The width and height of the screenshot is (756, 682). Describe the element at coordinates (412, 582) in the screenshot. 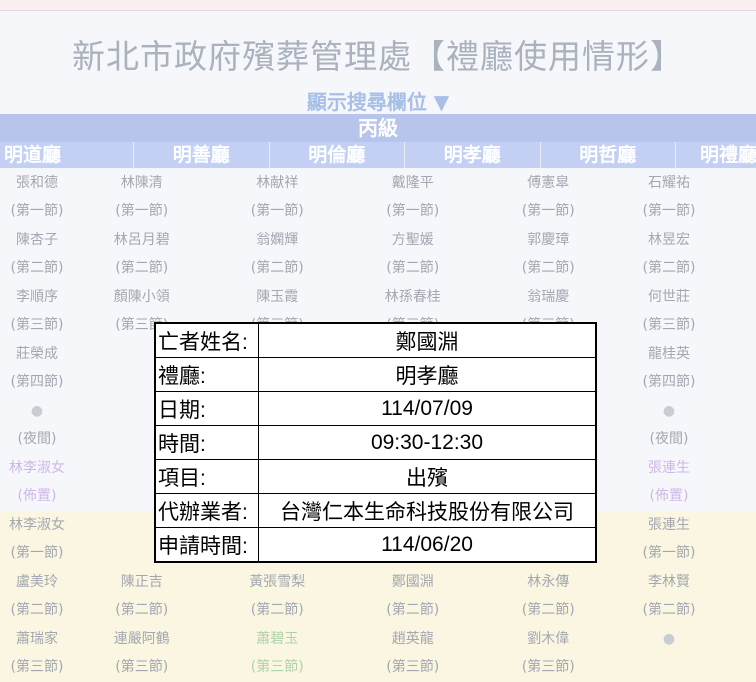

I see `deceased-name: 鄭國淵` at that location.